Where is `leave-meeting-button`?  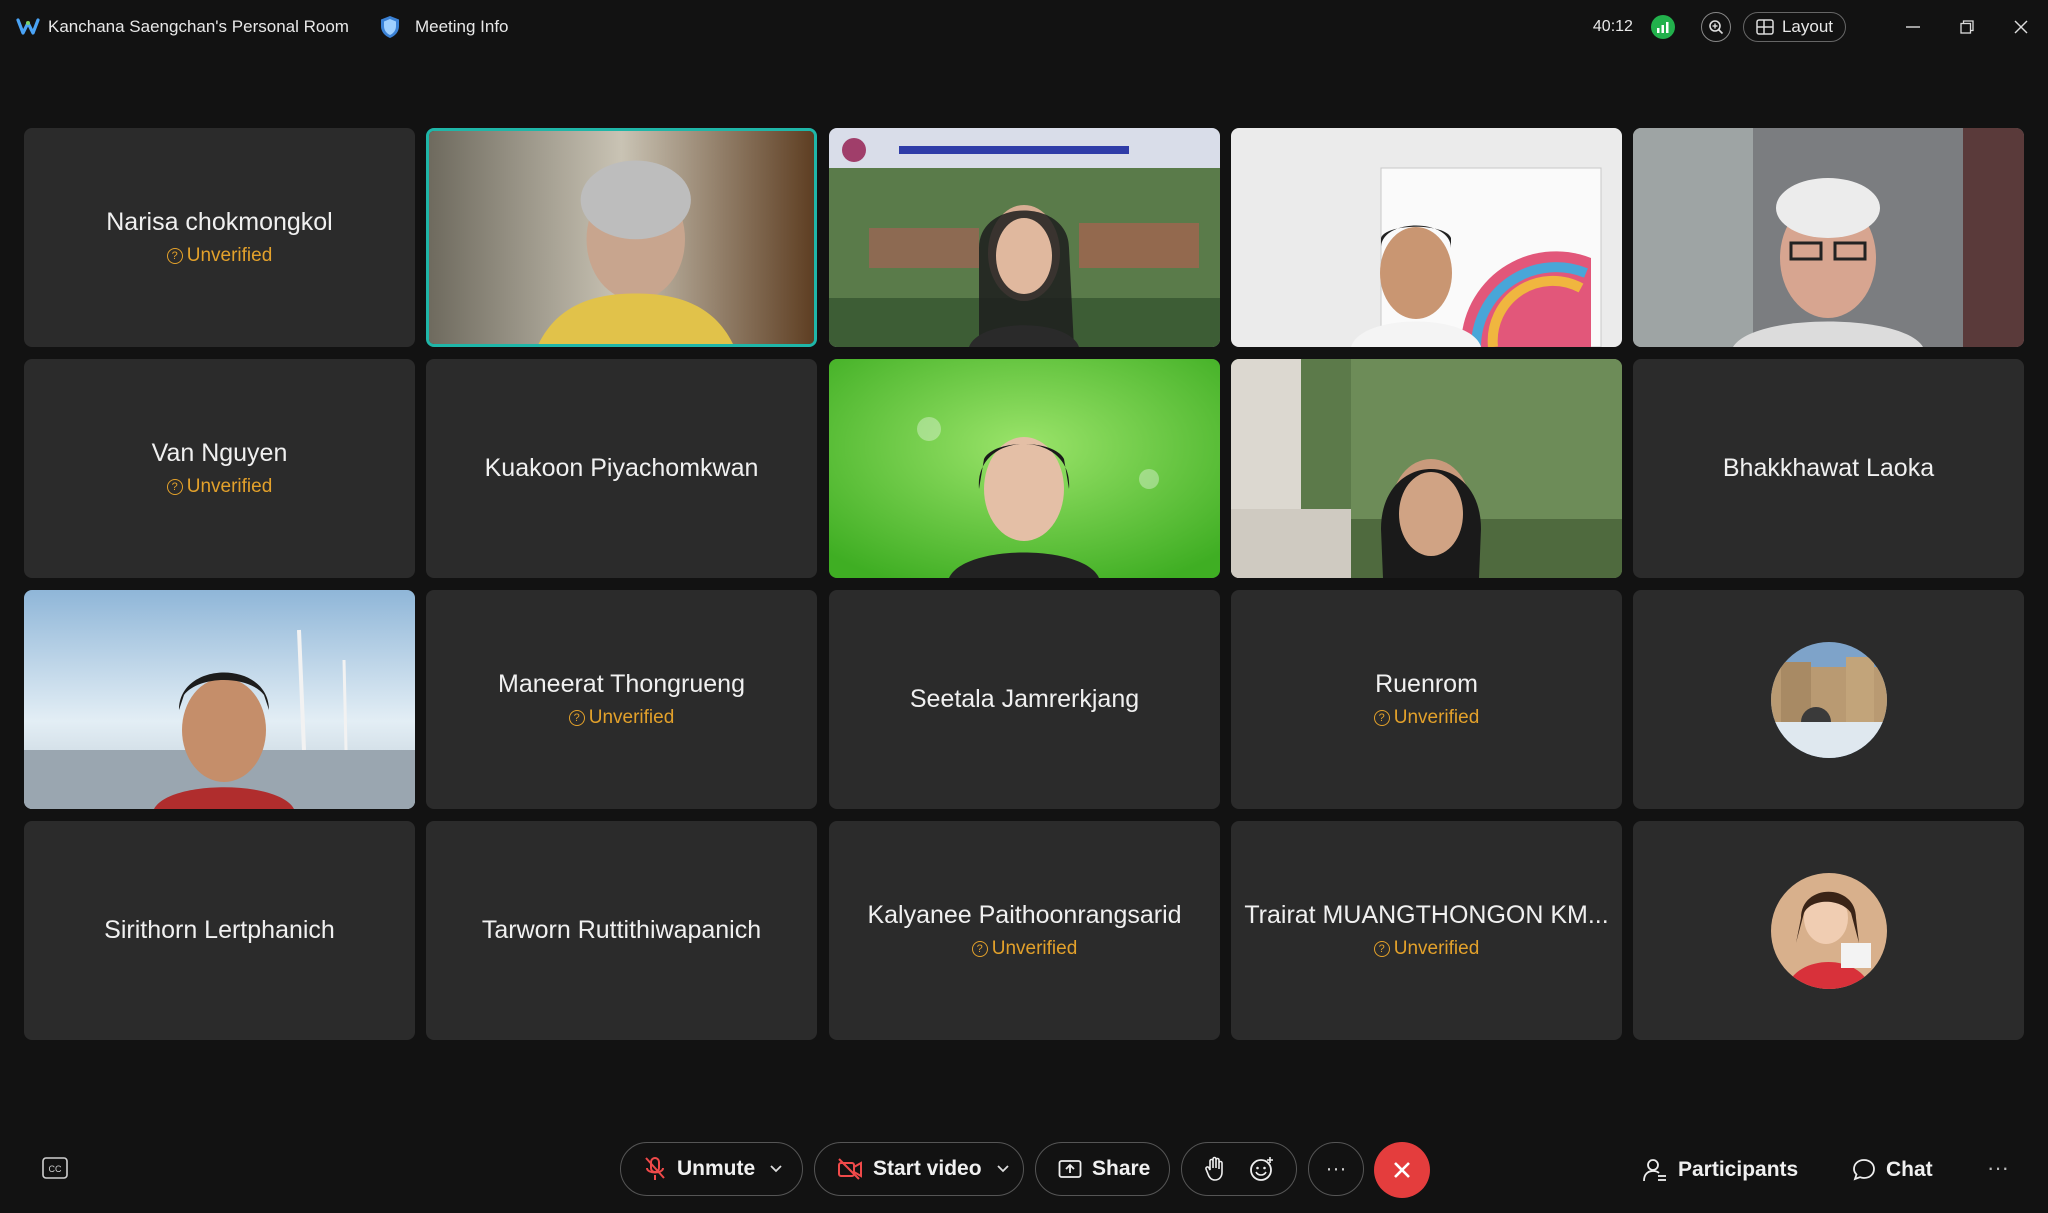 leave-meeting-button is located at coordinates (1402, 1170).